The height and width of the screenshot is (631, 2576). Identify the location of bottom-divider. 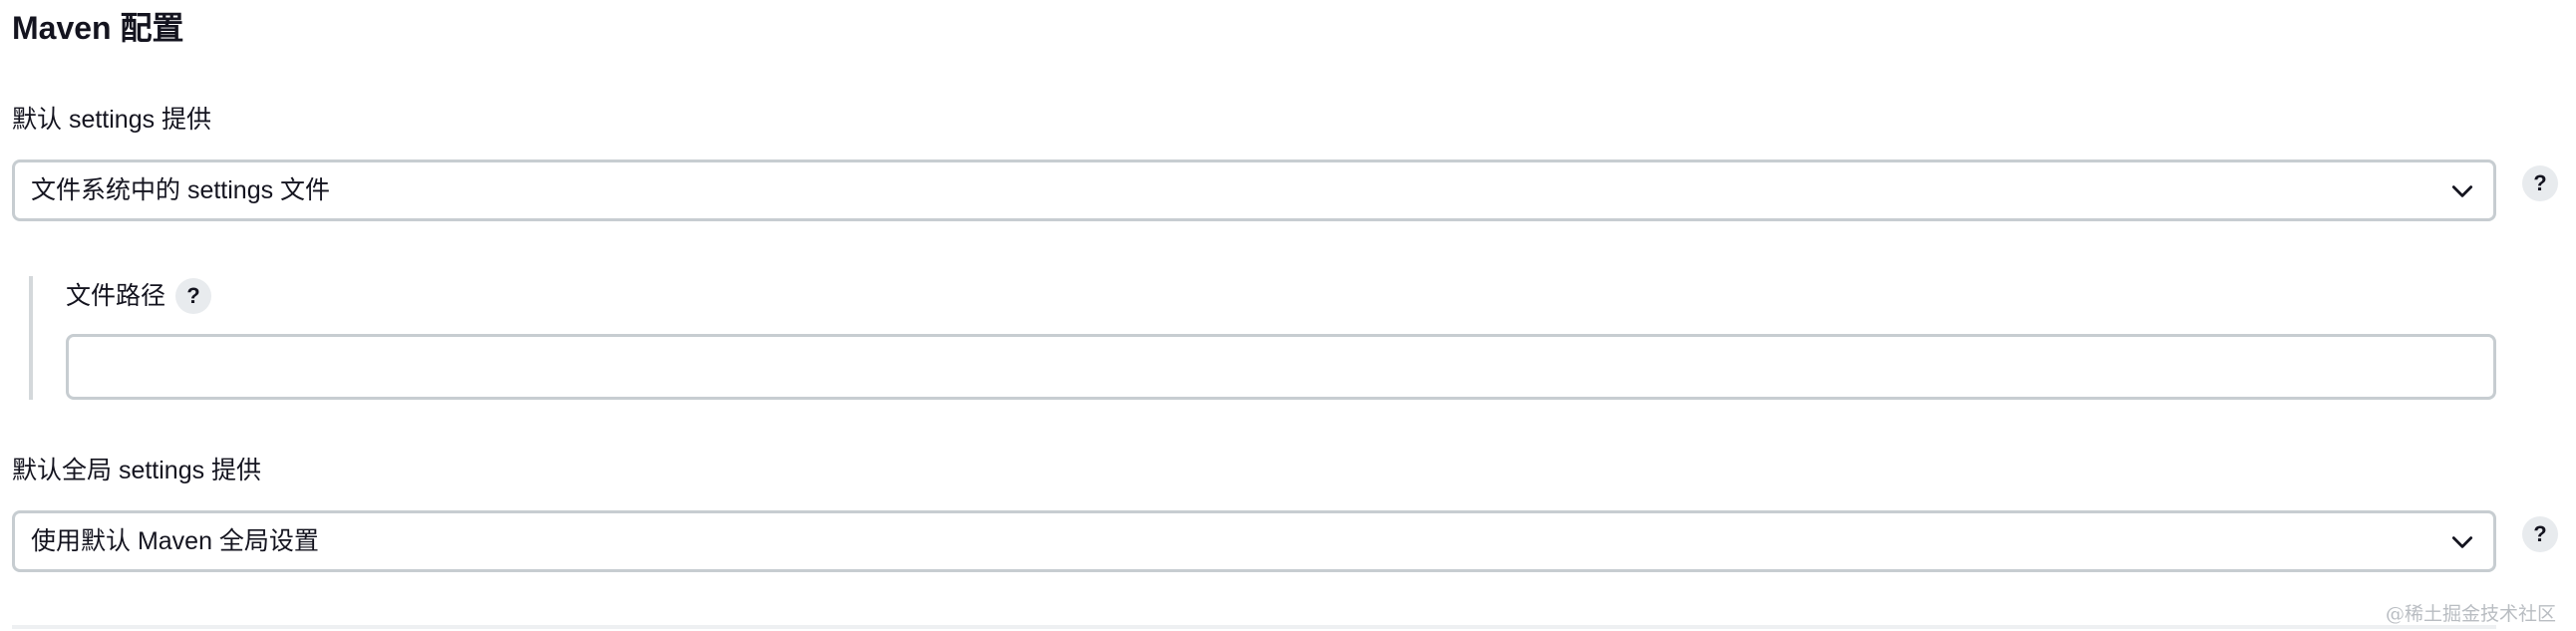
(1254, 627).